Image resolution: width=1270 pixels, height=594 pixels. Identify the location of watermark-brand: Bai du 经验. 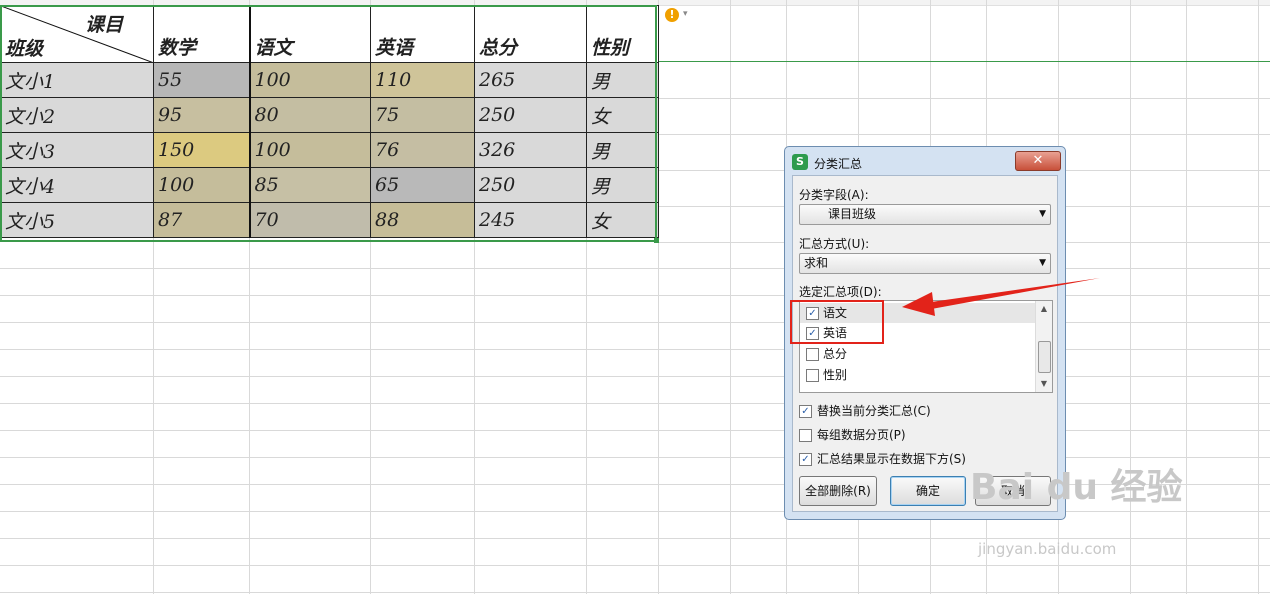
(1076, 487).